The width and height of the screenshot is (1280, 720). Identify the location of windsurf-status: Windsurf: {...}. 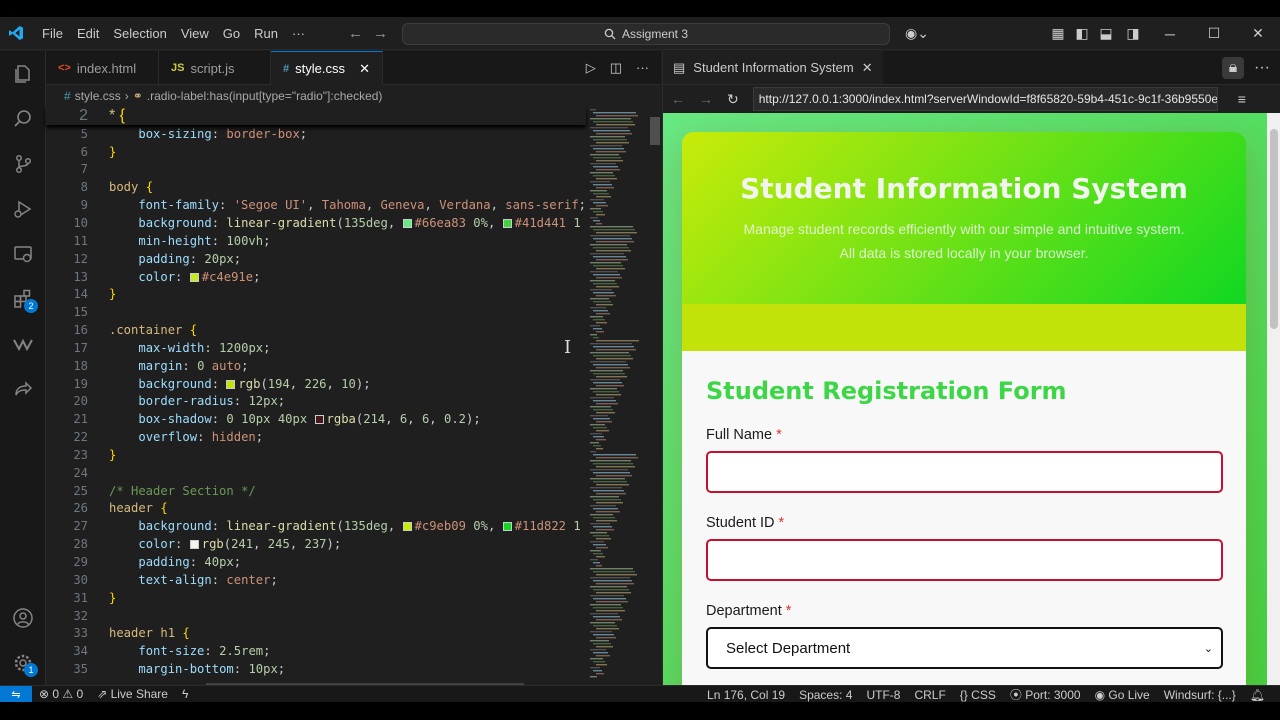
(1200, 695).